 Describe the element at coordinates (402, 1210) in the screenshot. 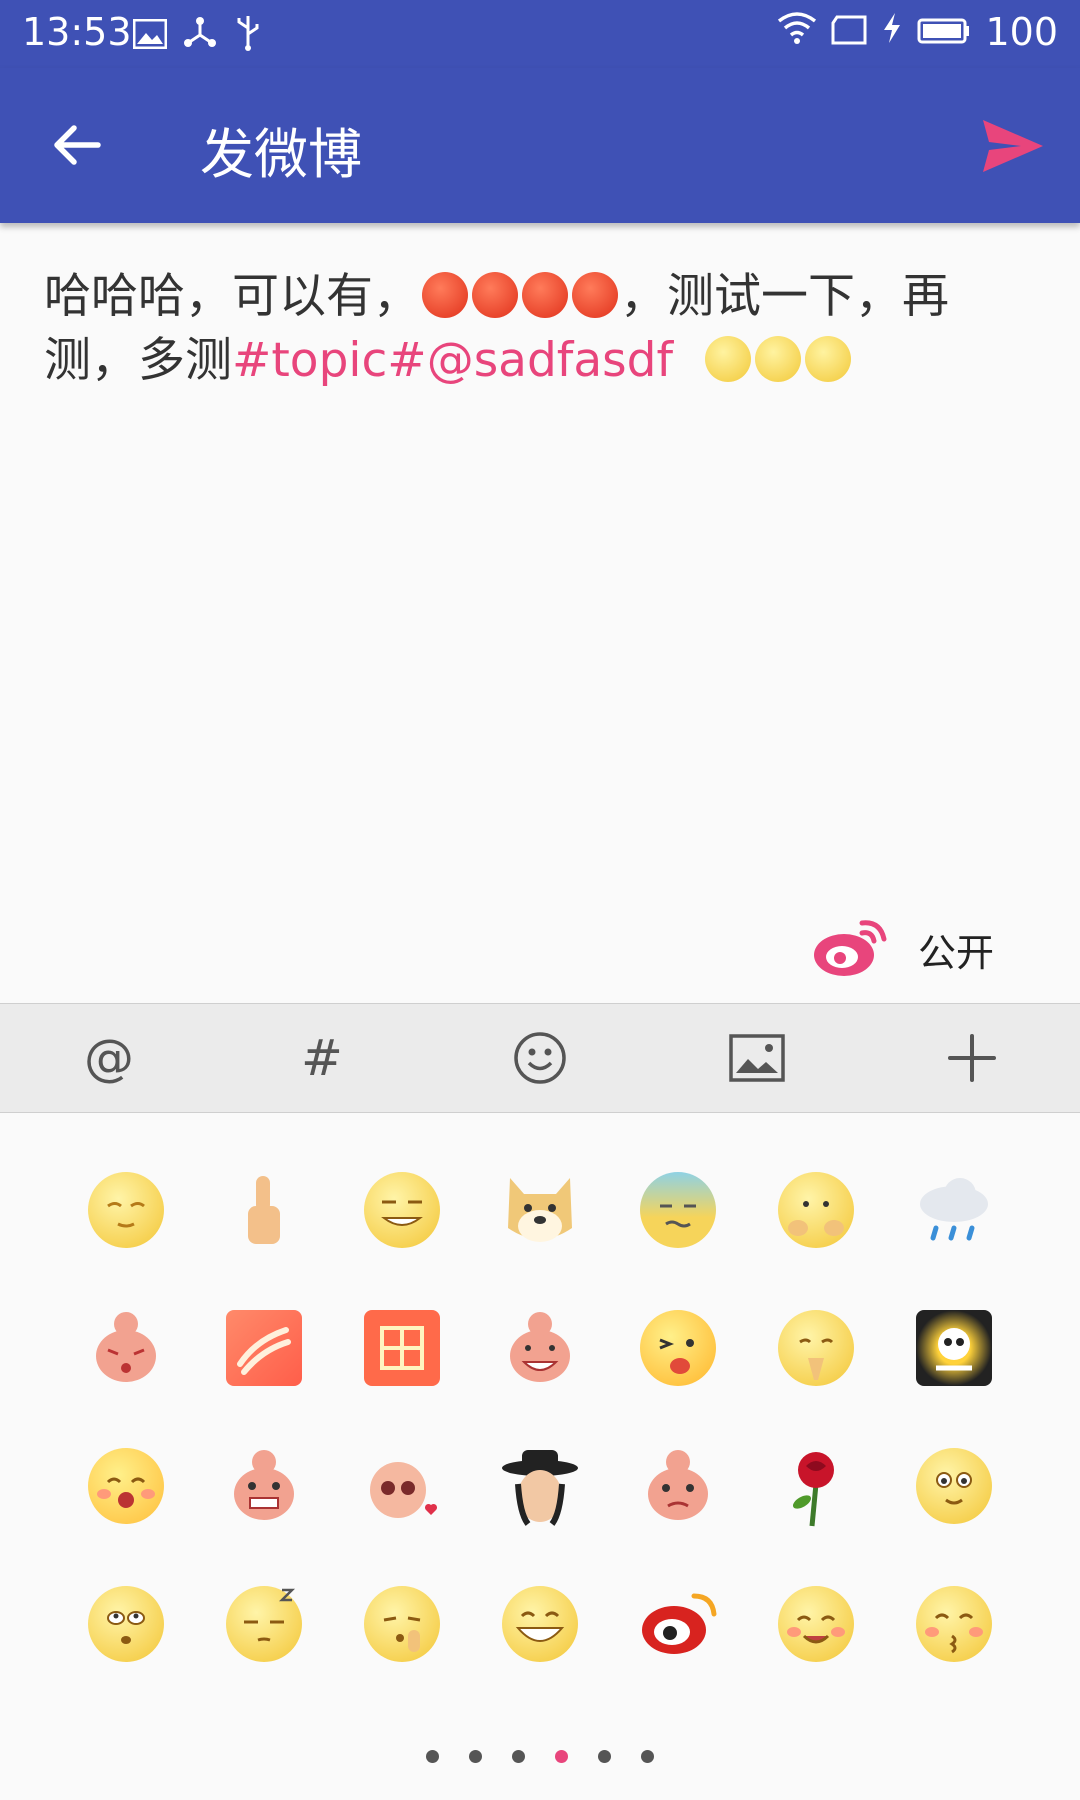

I see `smirk-emoji` at that location.